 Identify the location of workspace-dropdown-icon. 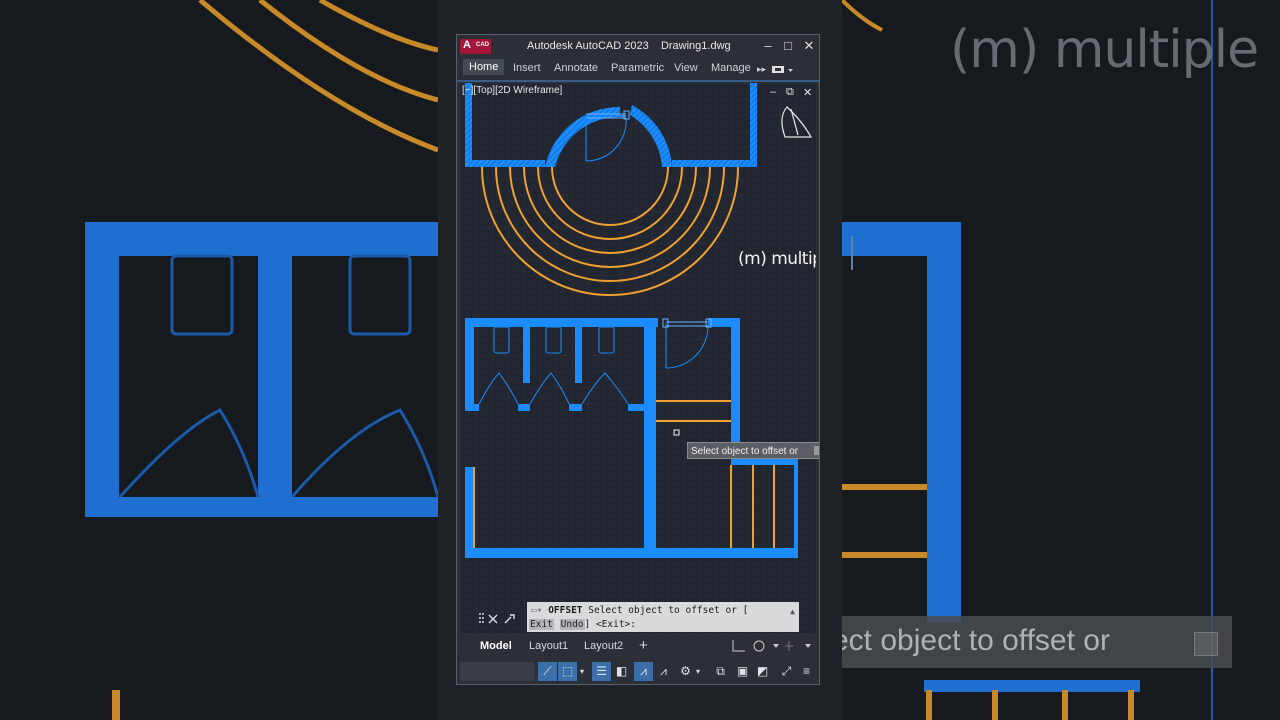
(783, 70).